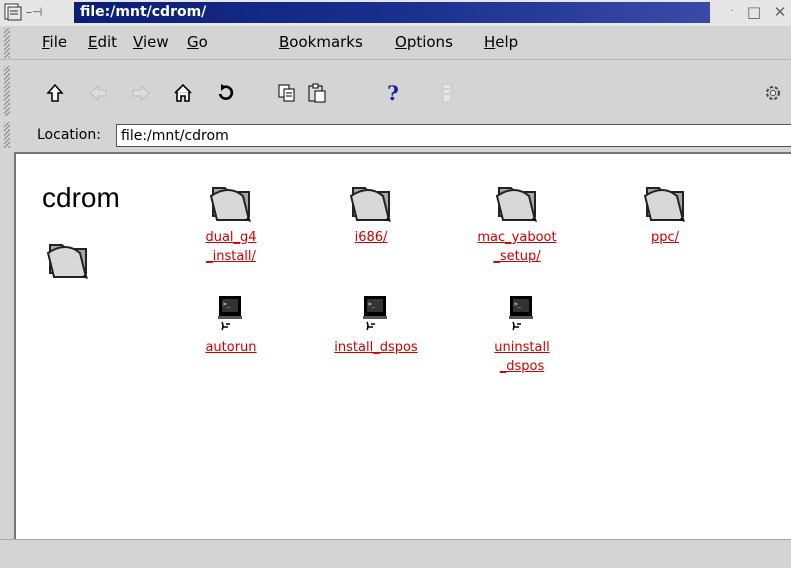 The height and width of the screenshot is (568, 791). I want to click on folder-label: i686/, so click(371, 237).